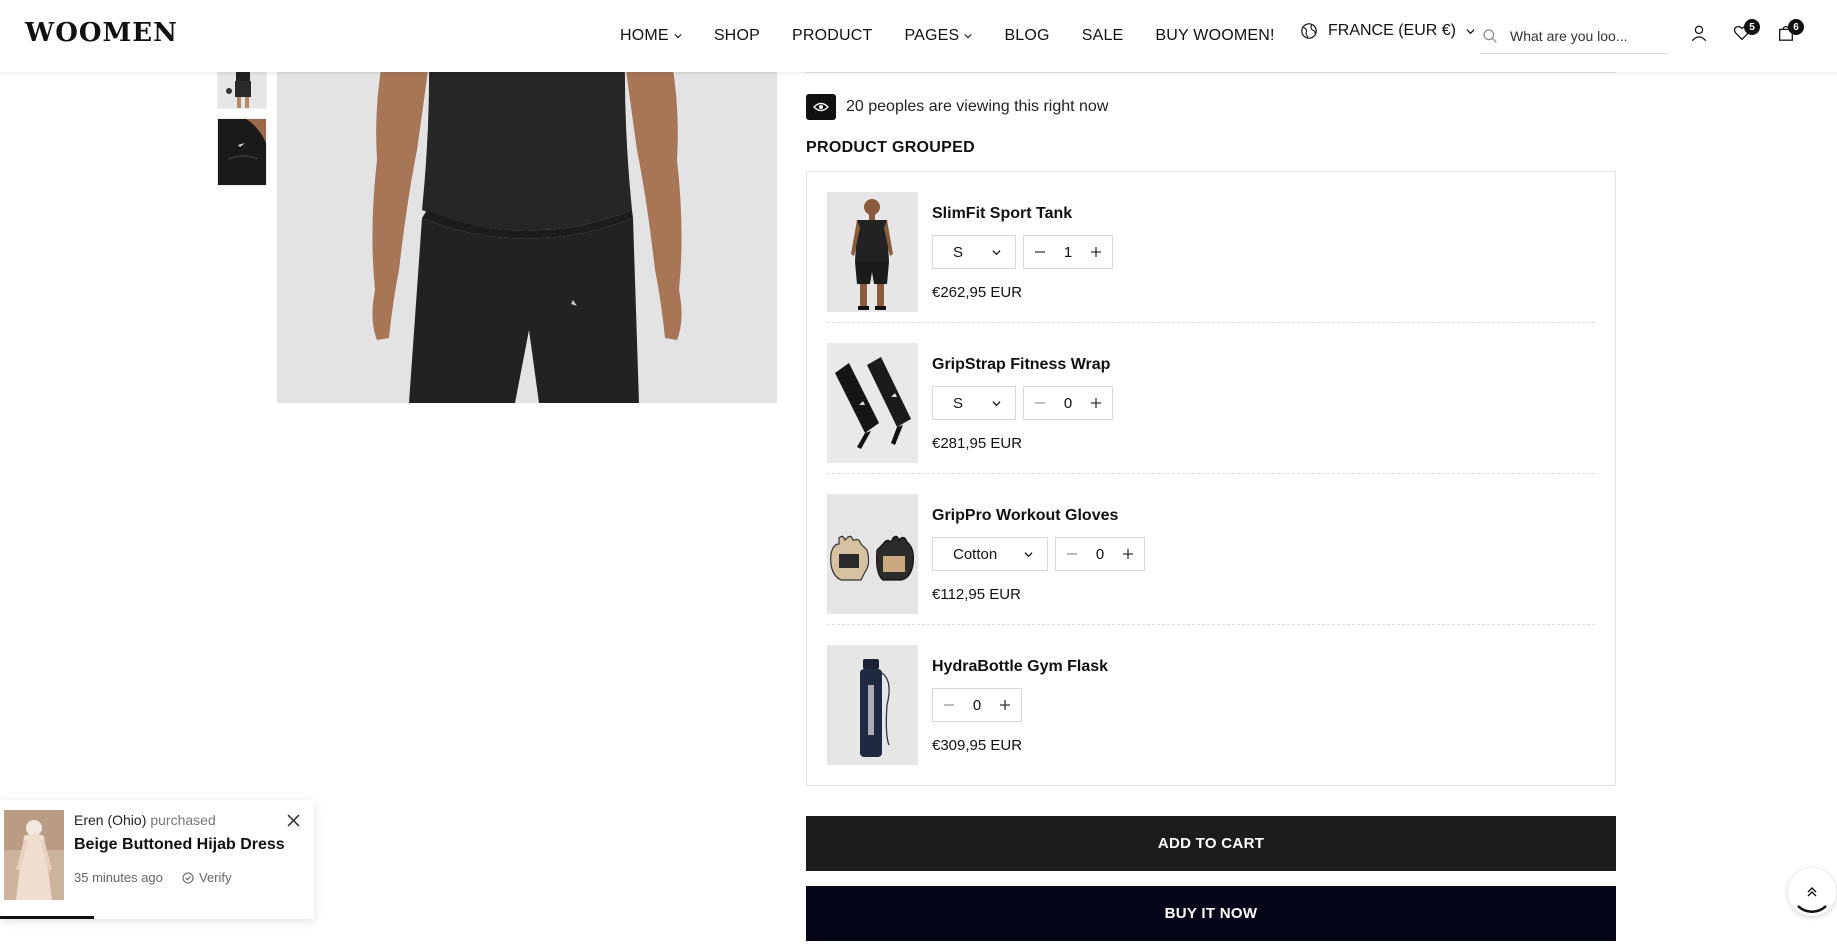 Image resolution: width=1837 pixels, height=946 pixels. Describe the element at coordinates (1752, 27) in the screenshot. I see `wishlist-count-badge: 5` at that location.